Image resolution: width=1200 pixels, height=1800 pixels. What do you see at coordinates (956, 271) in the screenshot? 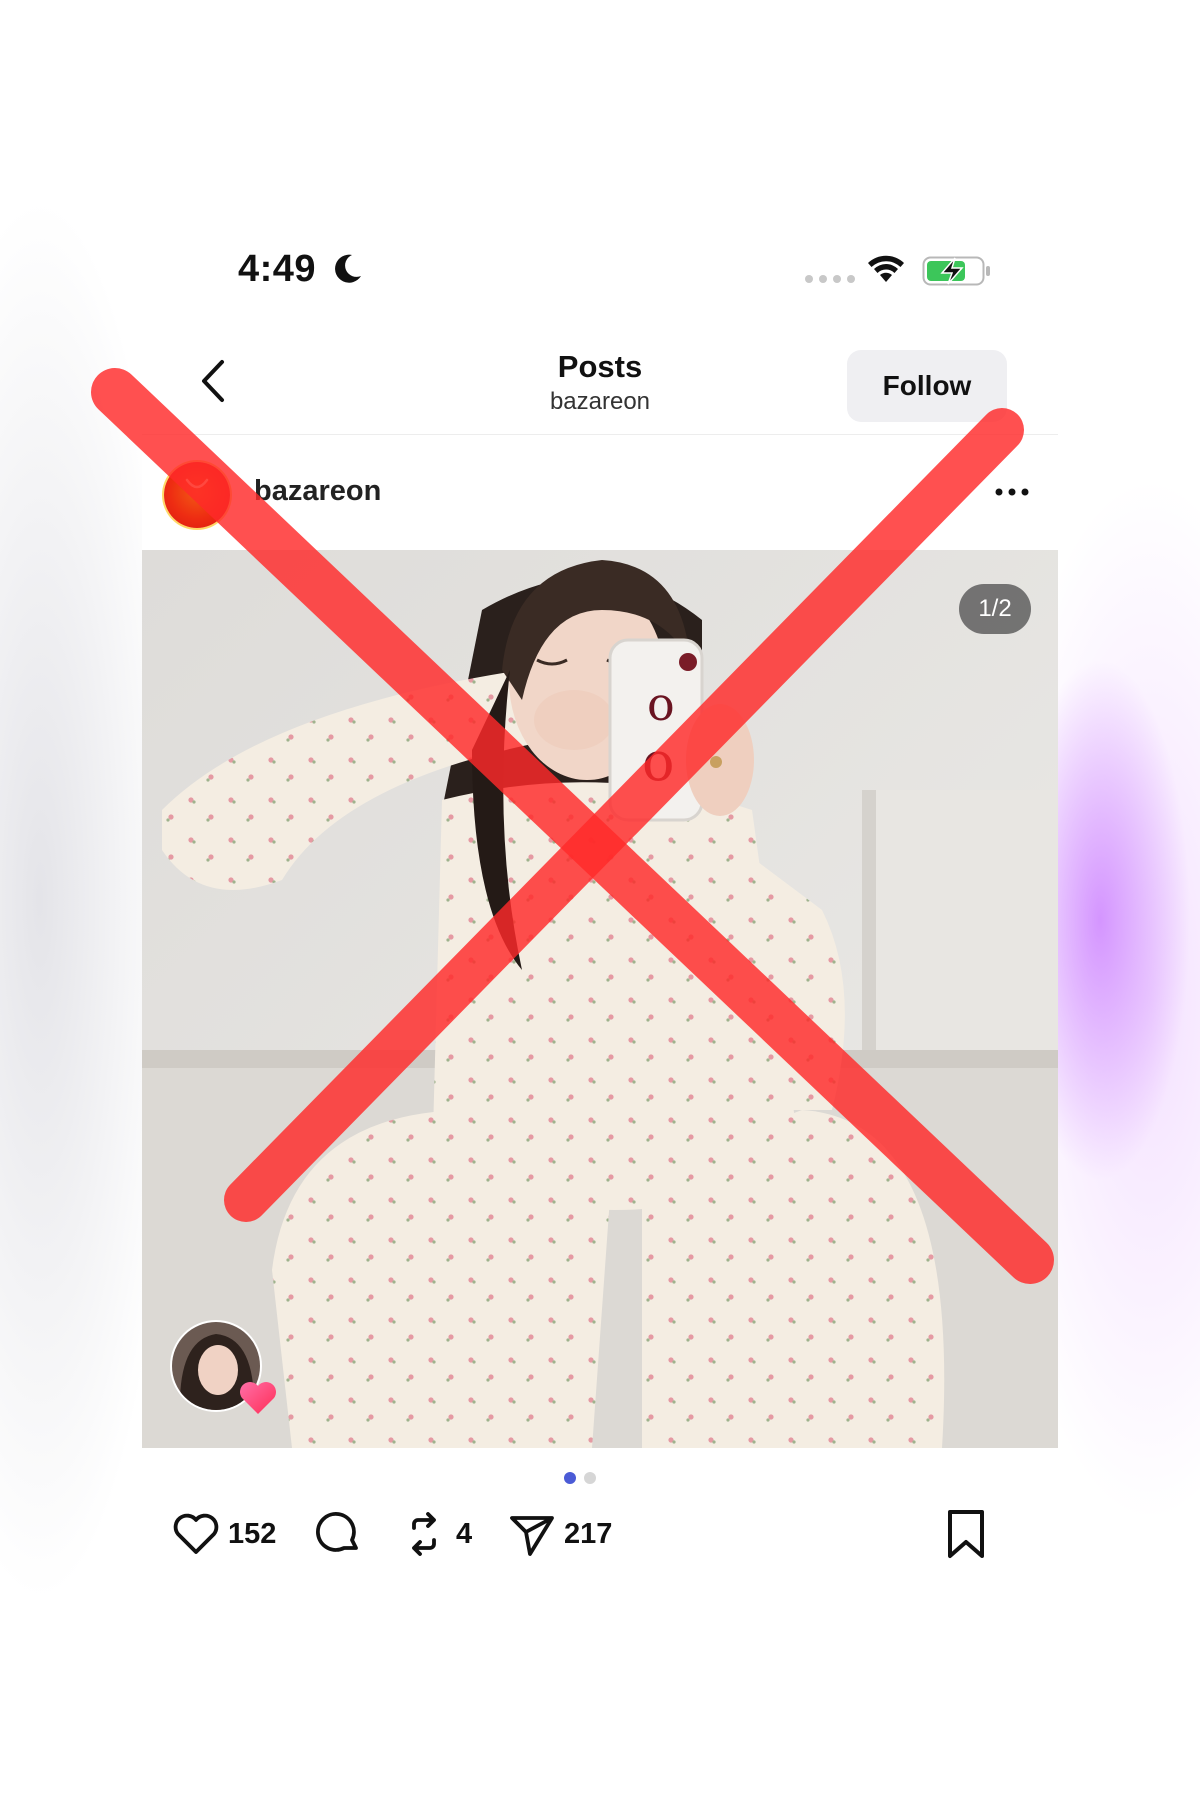
I see `battery-charging-icon` at bounding box center [956, 271].